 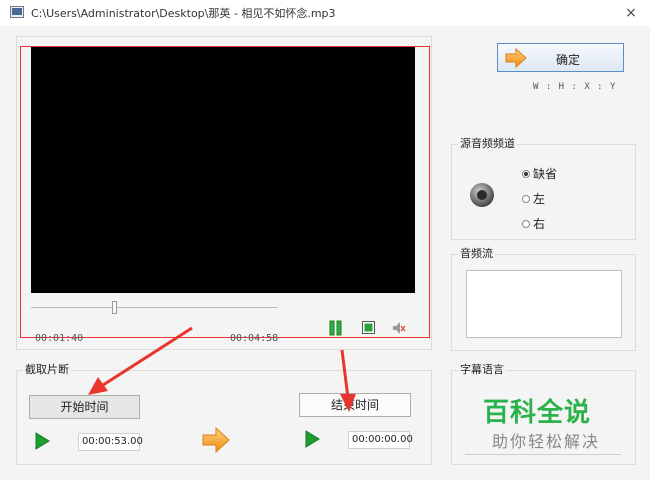 What do you see at coordinates (42, 441) in the screenshot?
I see `play-start-icon` at bounding box center [42, 441].